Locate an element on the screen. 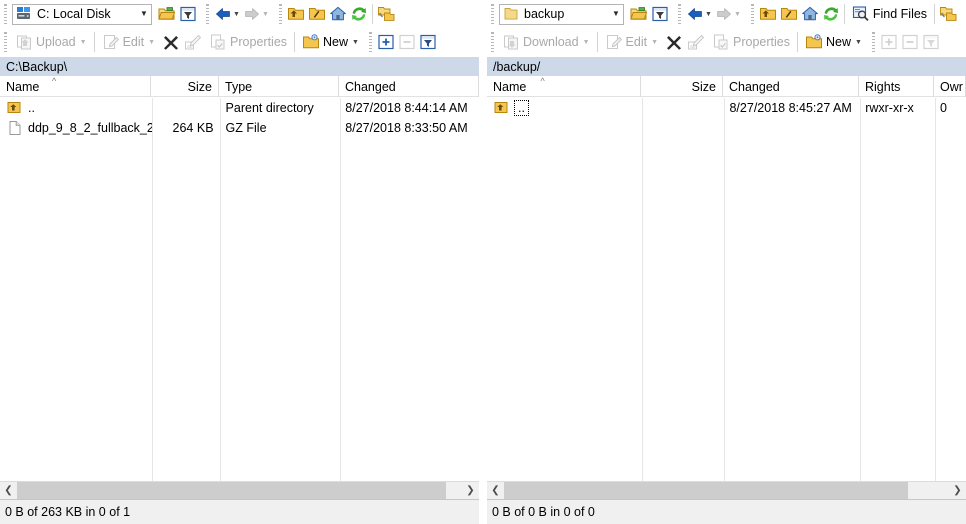 The height and width of the screenshot is (524, 966). table-row: .. Parent directory 8/27/2018 8:44:14 AM is located at coordinates (240, 108).